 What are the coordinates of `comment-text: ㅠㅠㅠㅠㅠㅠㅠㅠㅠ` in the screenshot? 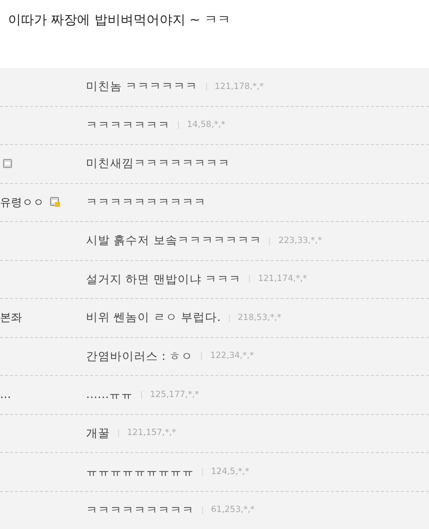 It's located at (140, 472).